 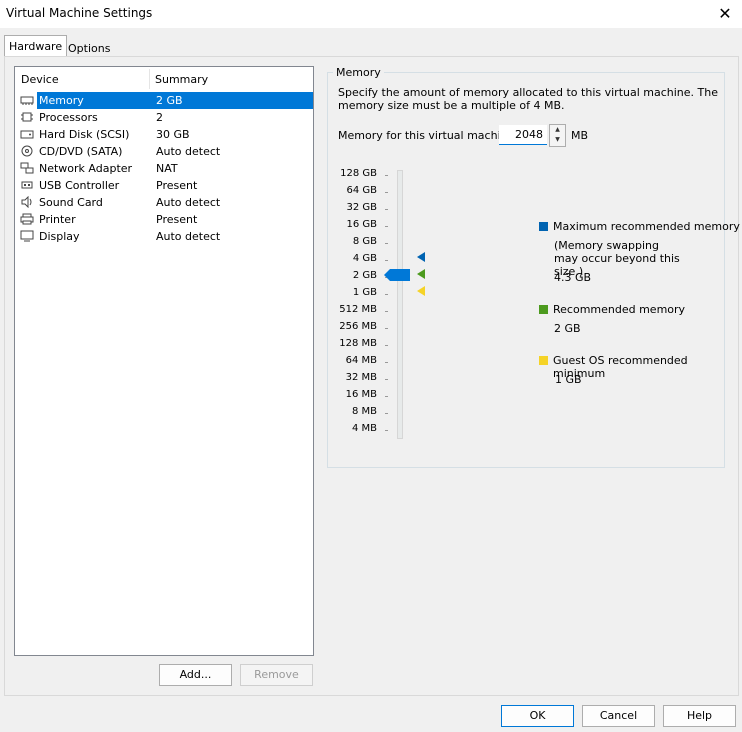 I want to click on device-name: Printer, so click(x=57, y=219).